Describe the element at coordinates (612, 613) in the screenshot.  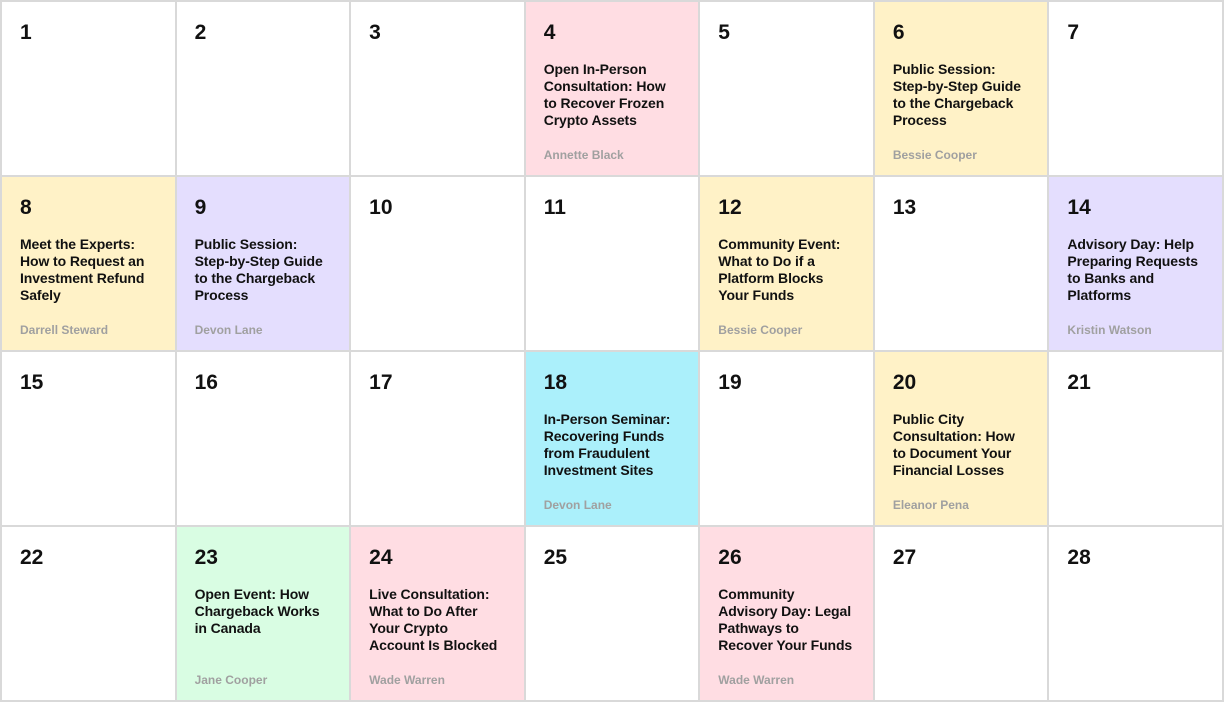
I see `calendar-day-25: 25` at that location.